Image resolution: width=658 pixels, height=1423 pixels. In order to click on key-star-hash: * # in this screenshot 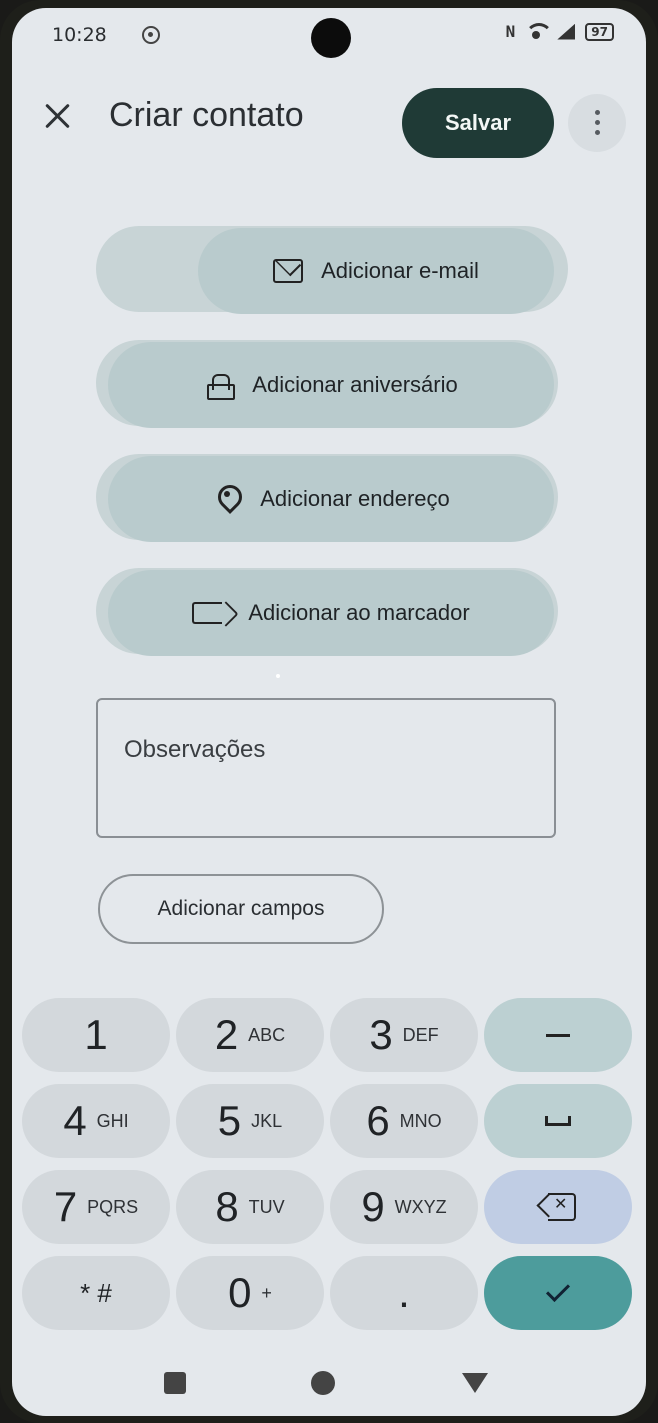, I will do `click(96, 1293)`.